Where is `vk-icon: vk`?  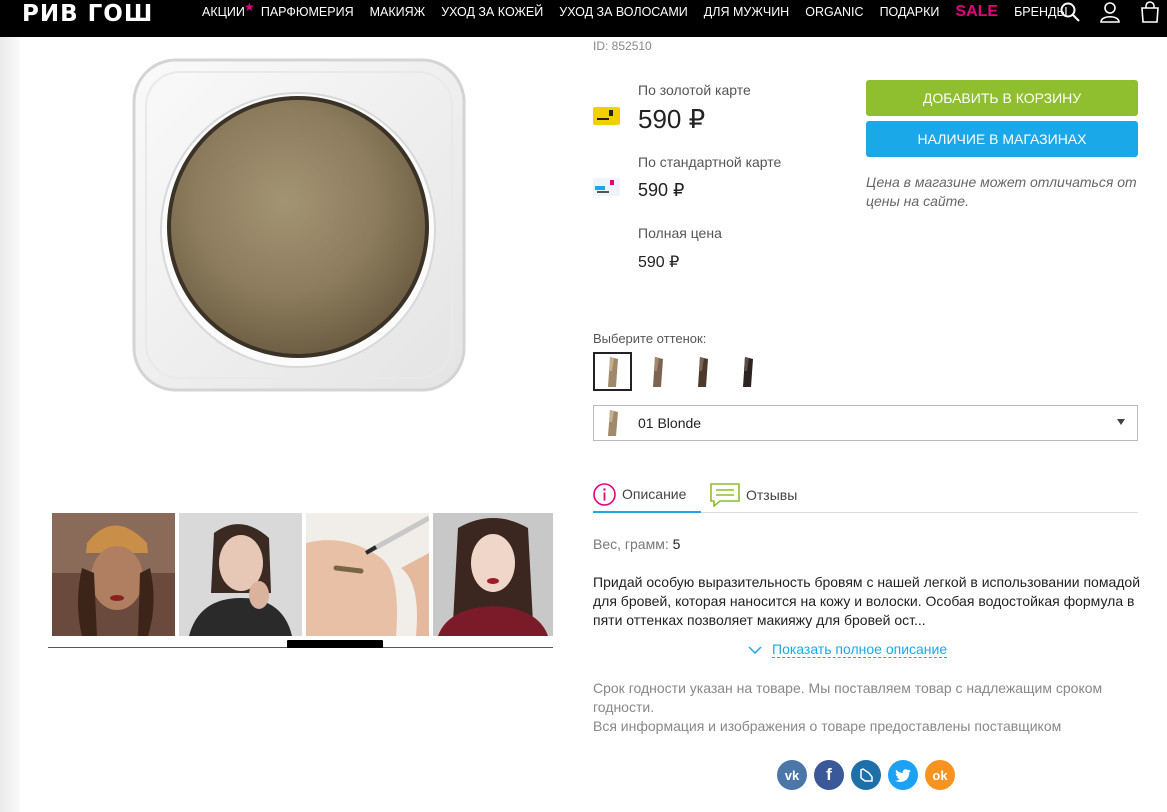
vk-icon: vk is located at coordinates (792, 775).